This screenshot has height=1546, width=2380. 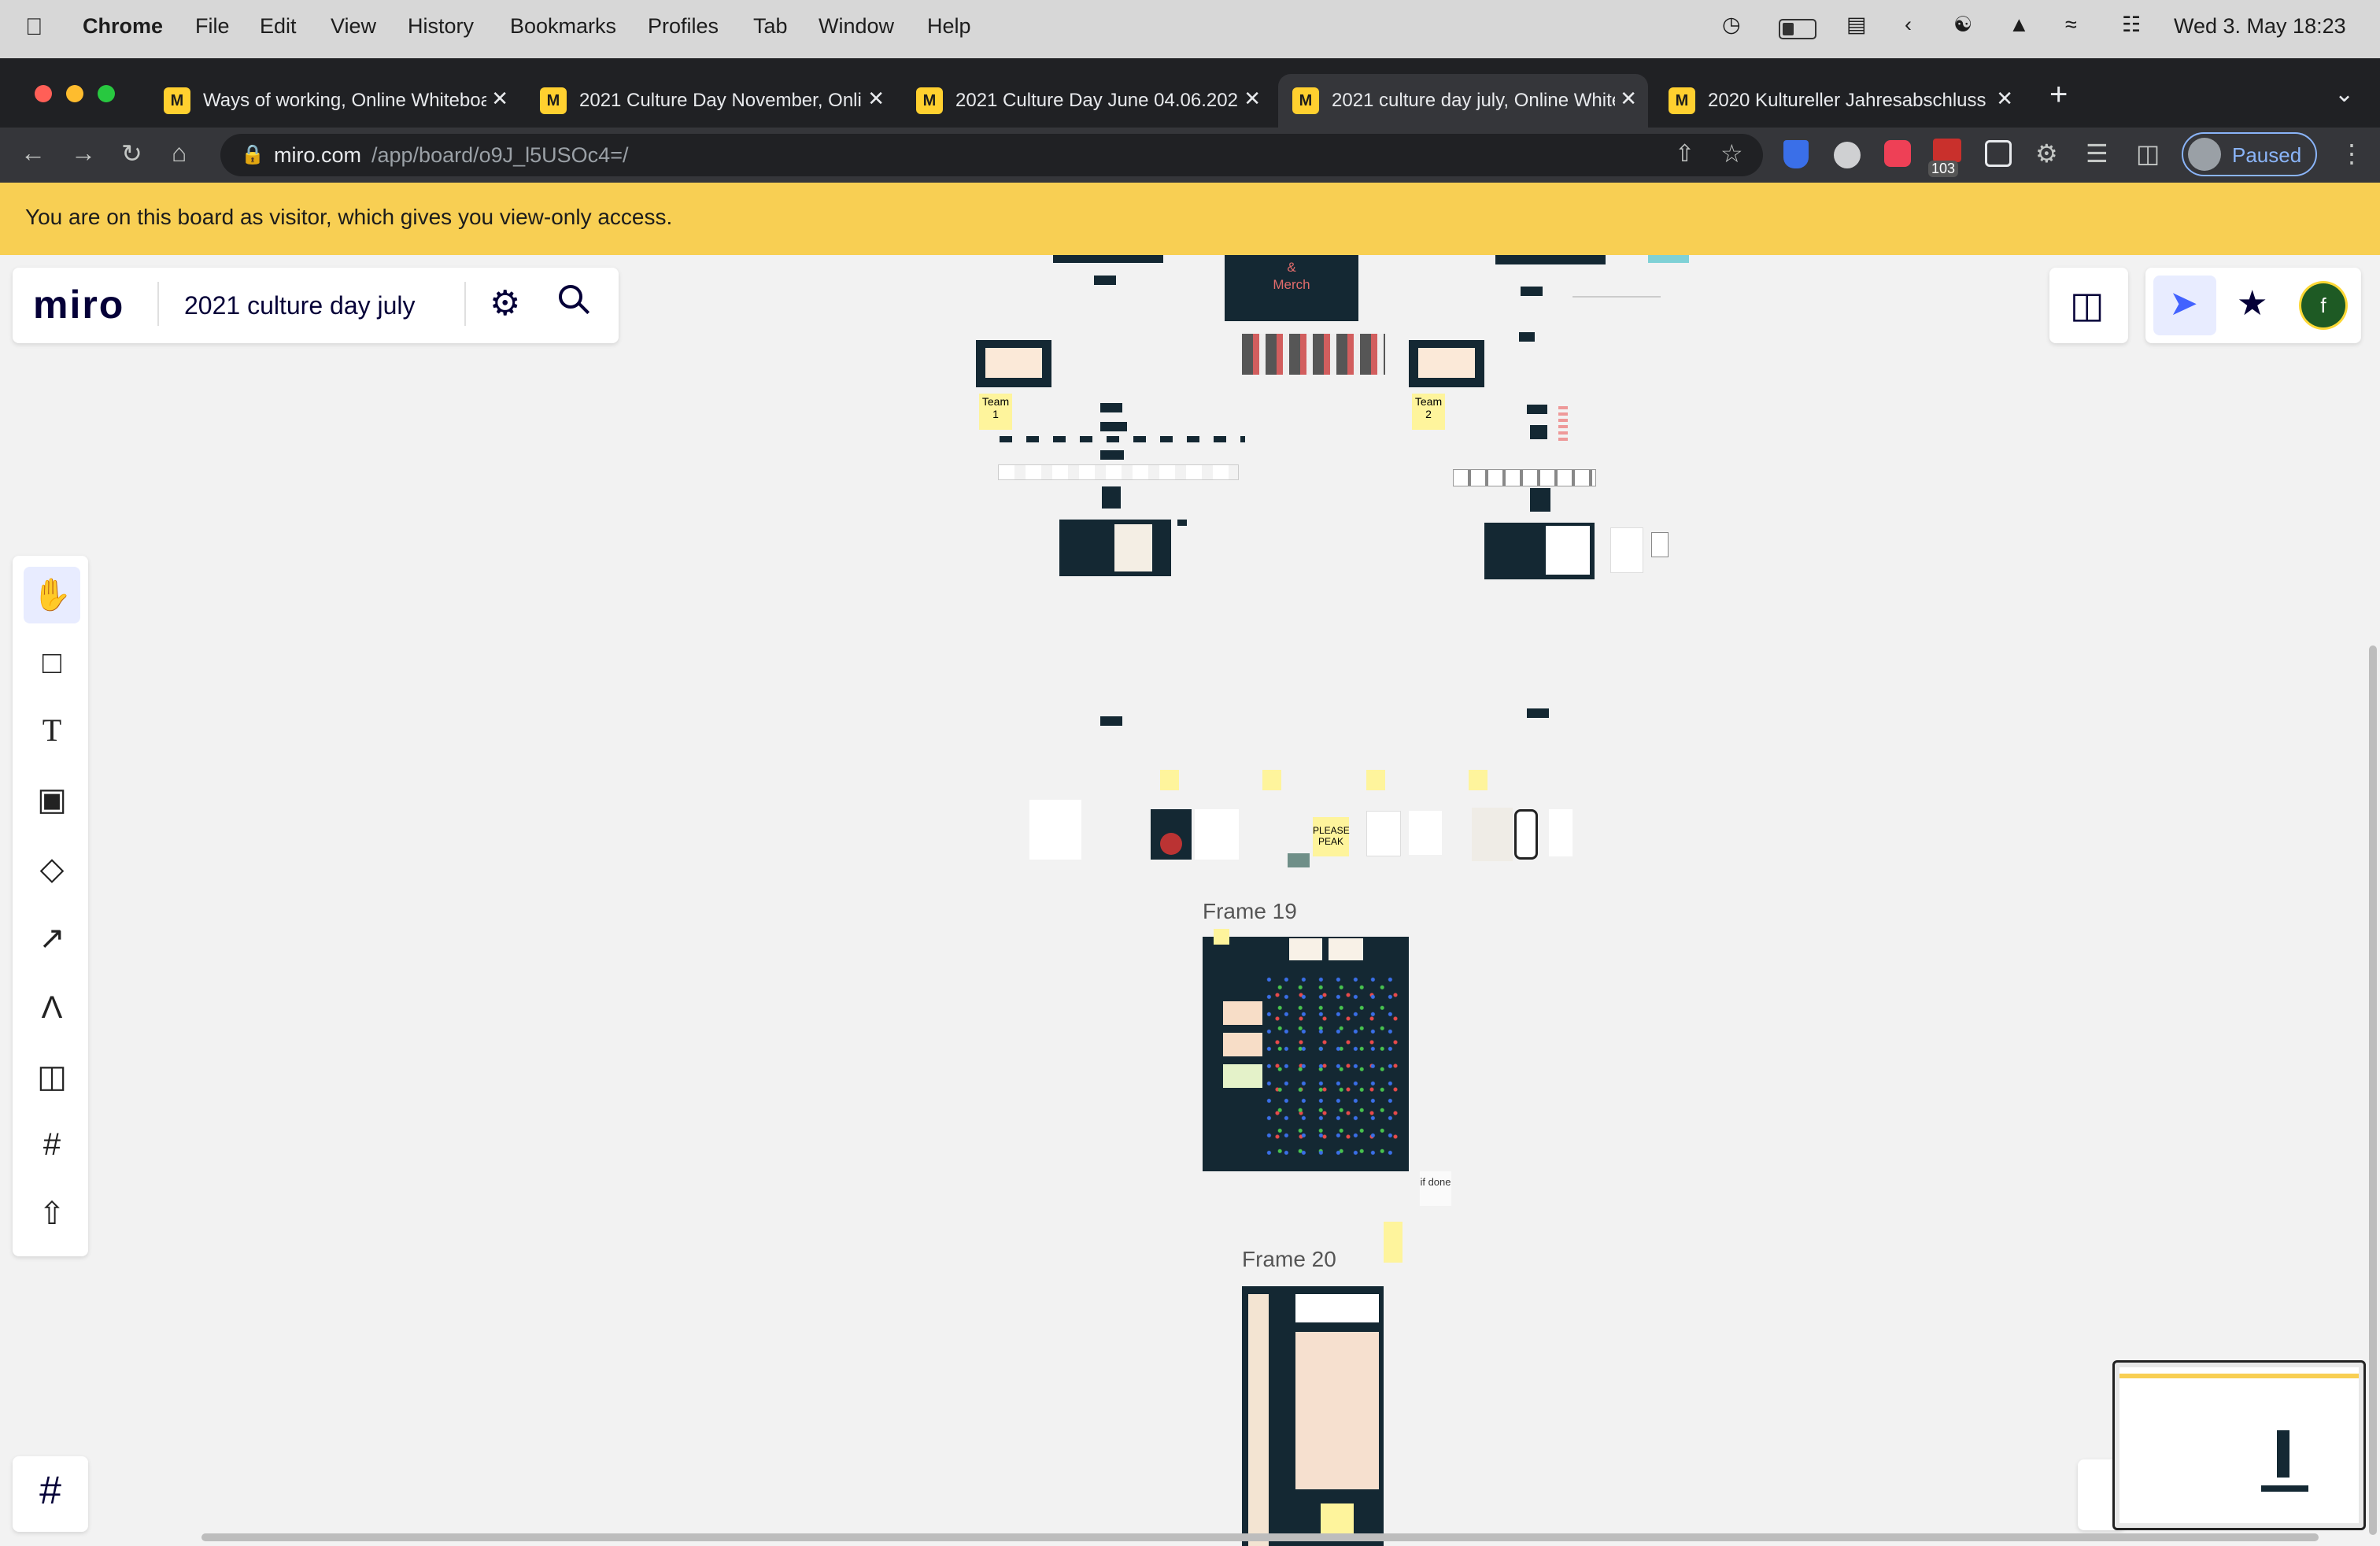 I want to click on frames-button: #, so click(x=50, y=1494).